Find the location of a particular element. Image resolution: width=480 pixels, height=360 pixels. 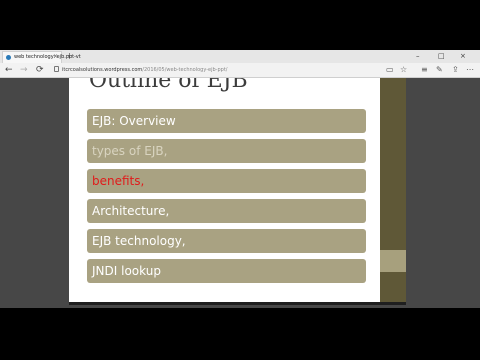

outline-item: types of EJB, is located at coordinates (226, 151).